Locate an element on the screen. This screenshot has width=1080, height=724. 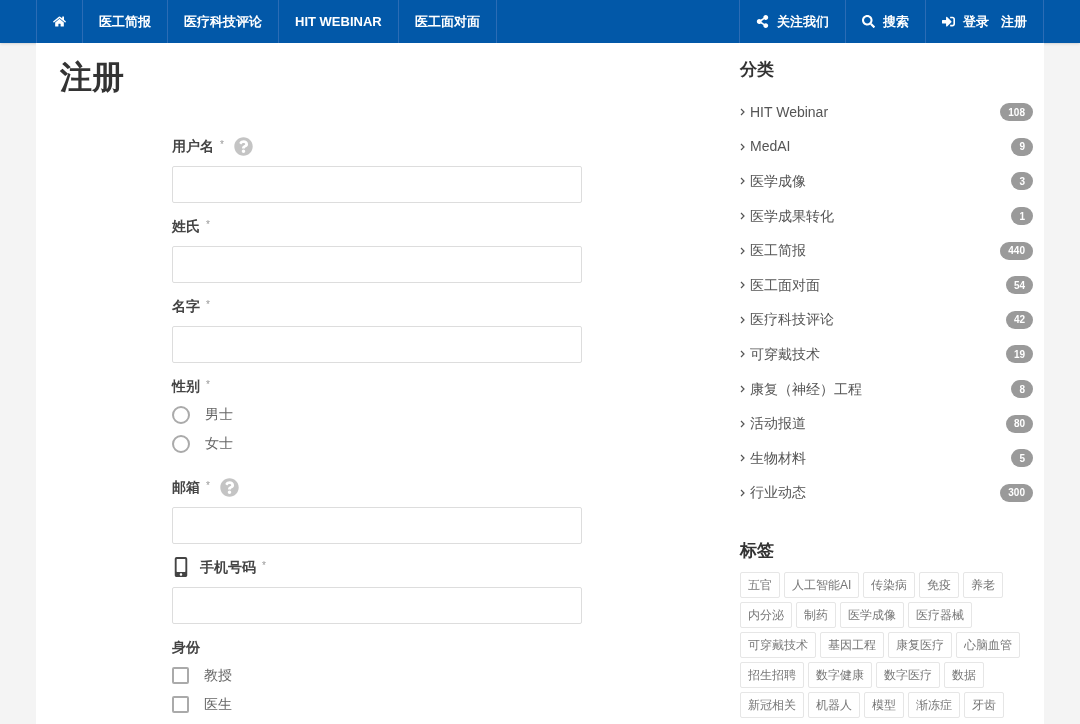
tag-link: 数字医疗 is located at coordinates (908, 675).